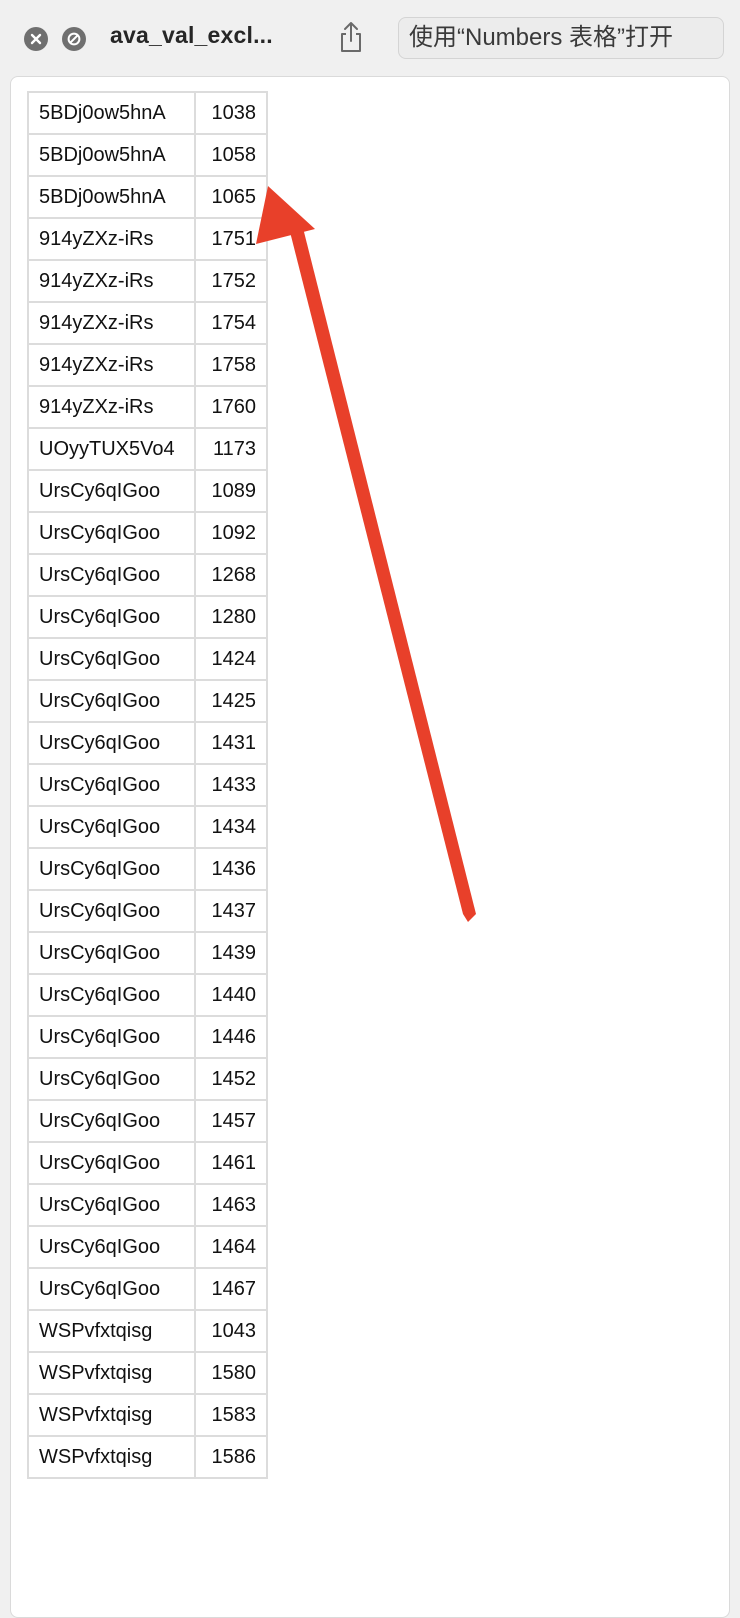 The height and width of the screenshot is (1618, 740). What do you see at coordinates (231, 701) in the screenshot?
I see `value-cell: 1425` at bounding box center [231, 701].